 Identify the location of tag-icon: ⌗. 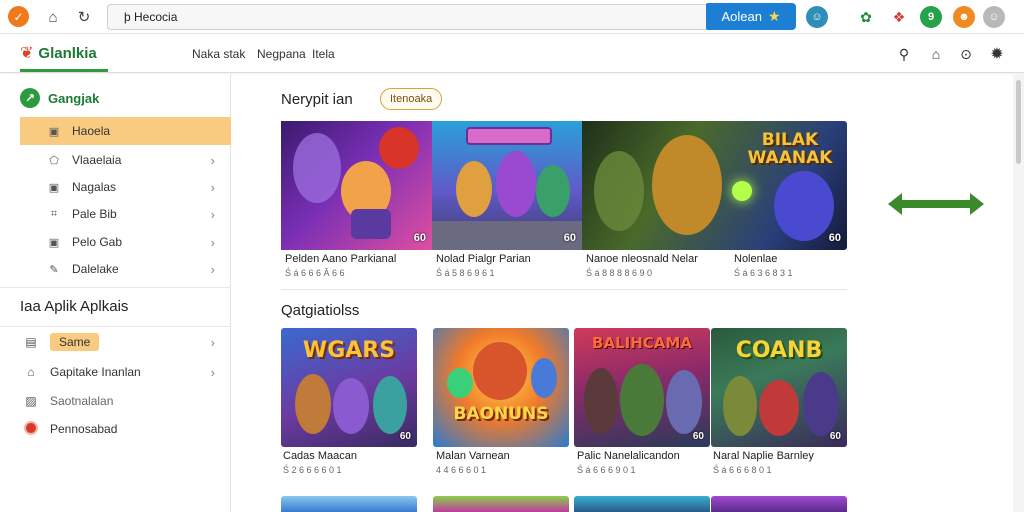
(54, 213).